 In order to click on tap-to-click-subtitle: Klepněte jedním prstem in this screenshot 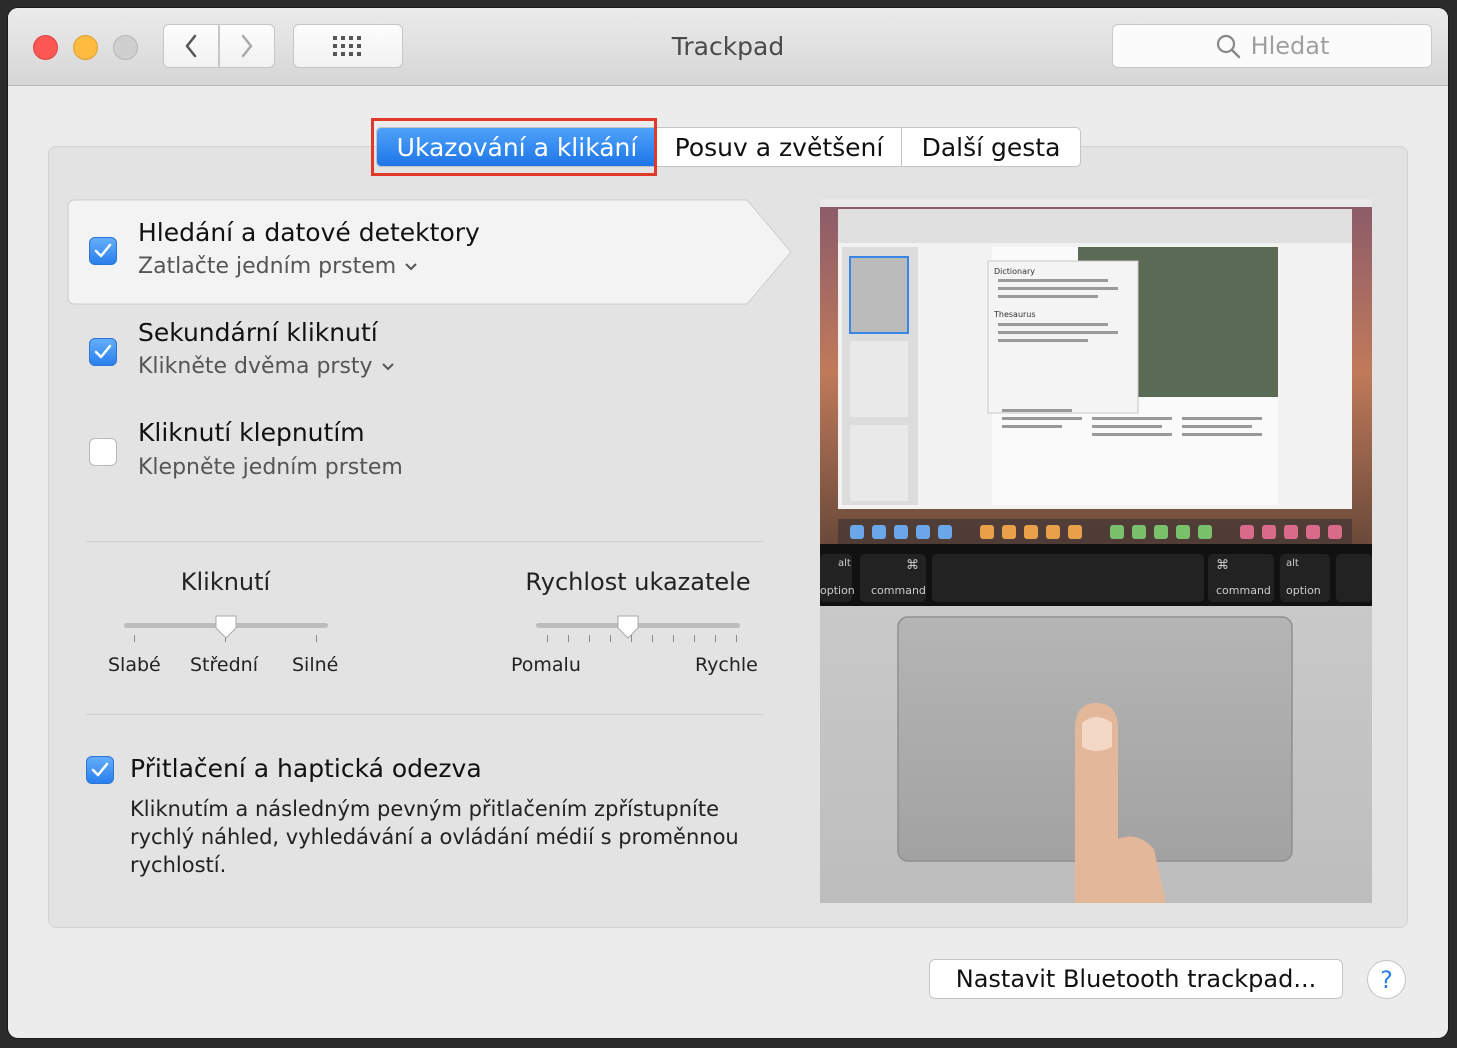, I will do `click(270, 467)`.